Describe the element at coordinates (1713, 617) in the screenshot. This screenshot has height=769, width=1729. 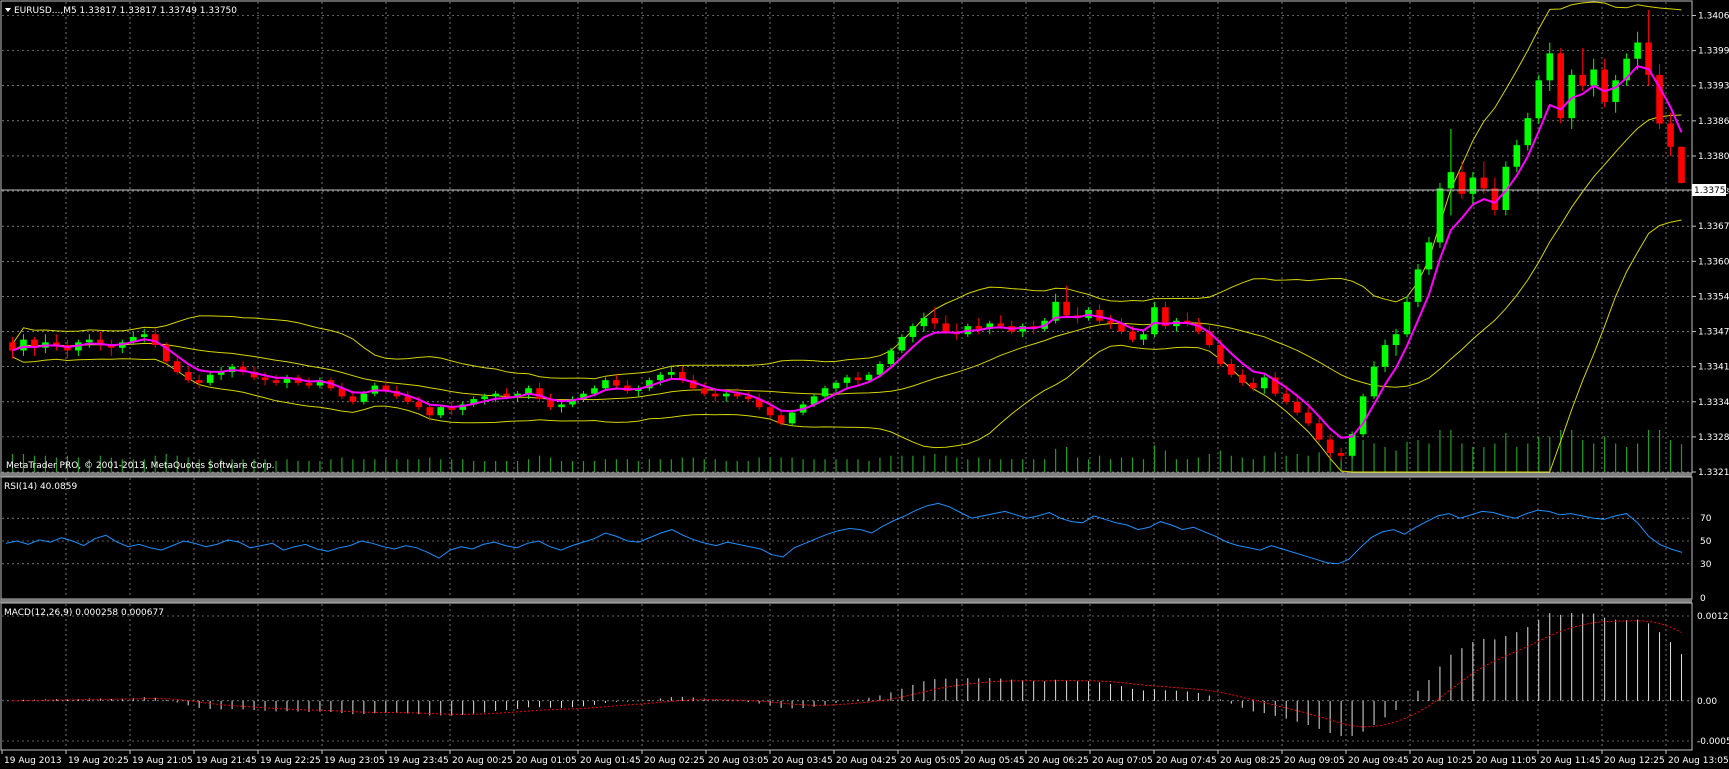
I see `macd-level-label: 0.001255` at that location.